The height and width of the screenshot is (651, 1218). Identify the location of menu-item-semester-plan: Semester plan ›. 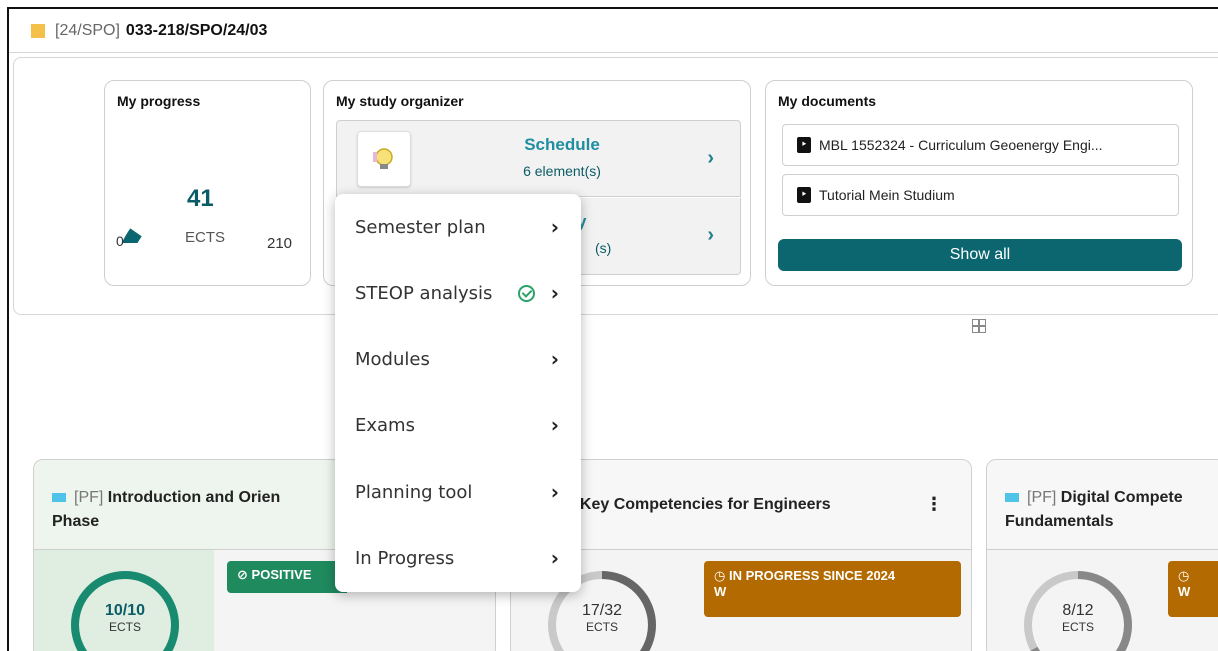
(458, 227).